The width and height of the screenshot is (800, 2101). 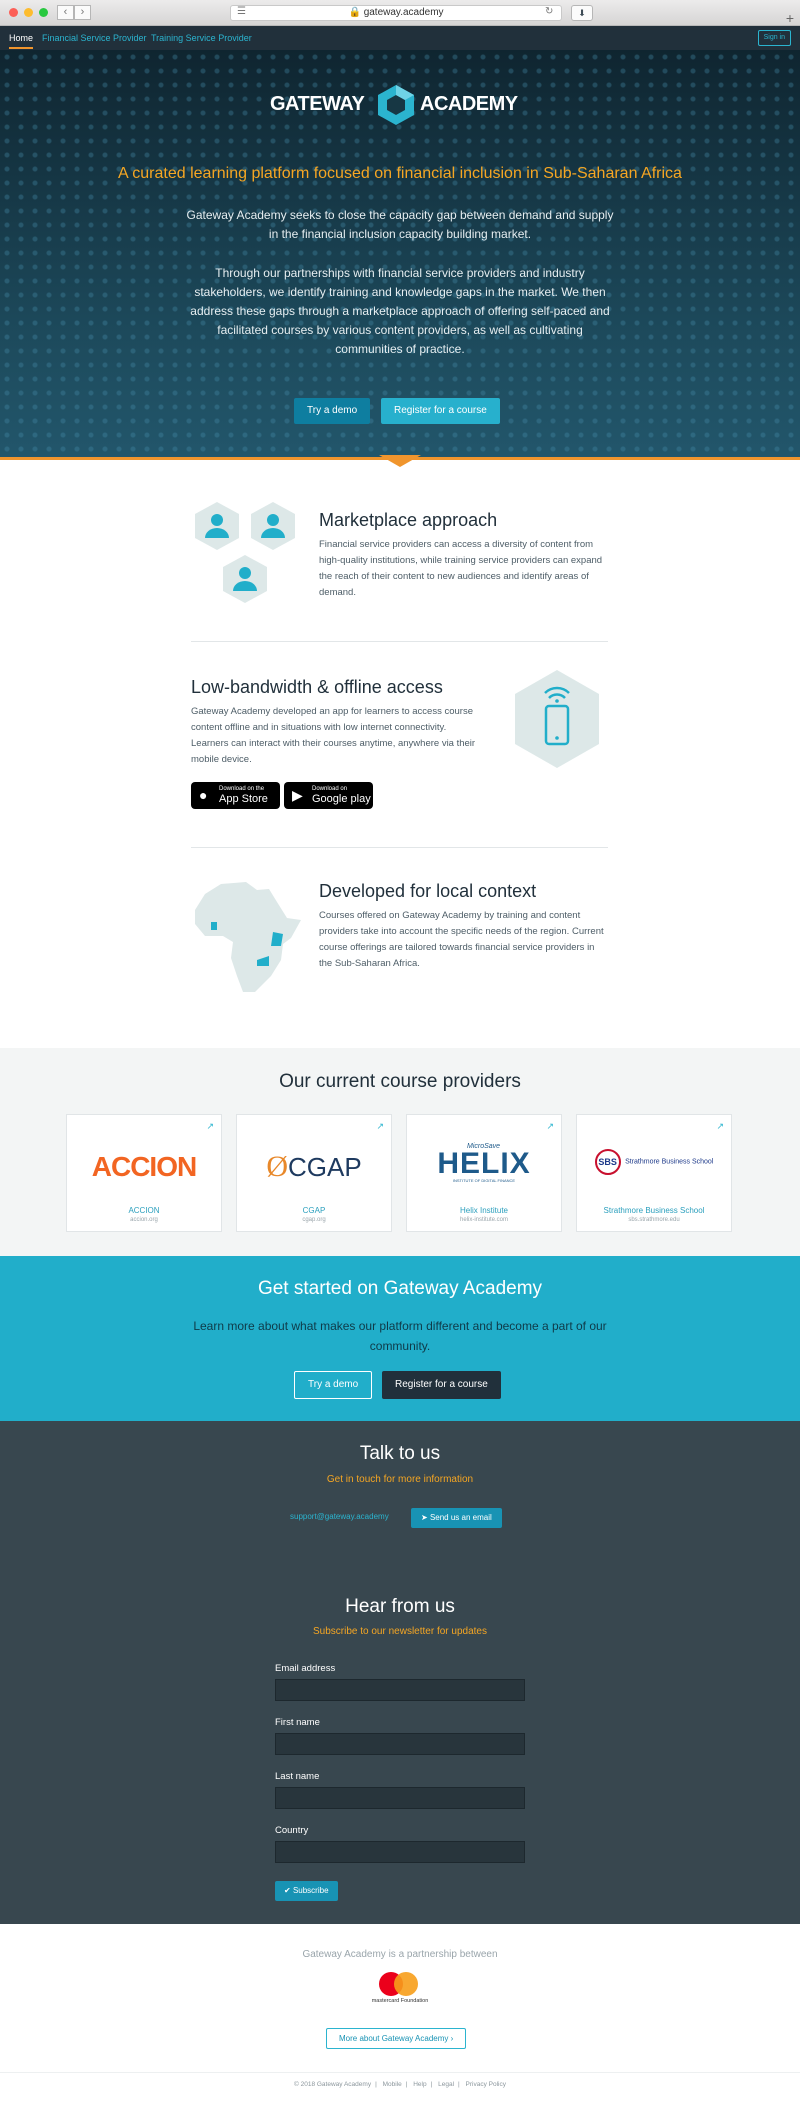 I want to click on feature-title: Marketplace approach, so click(x=408, y=520).